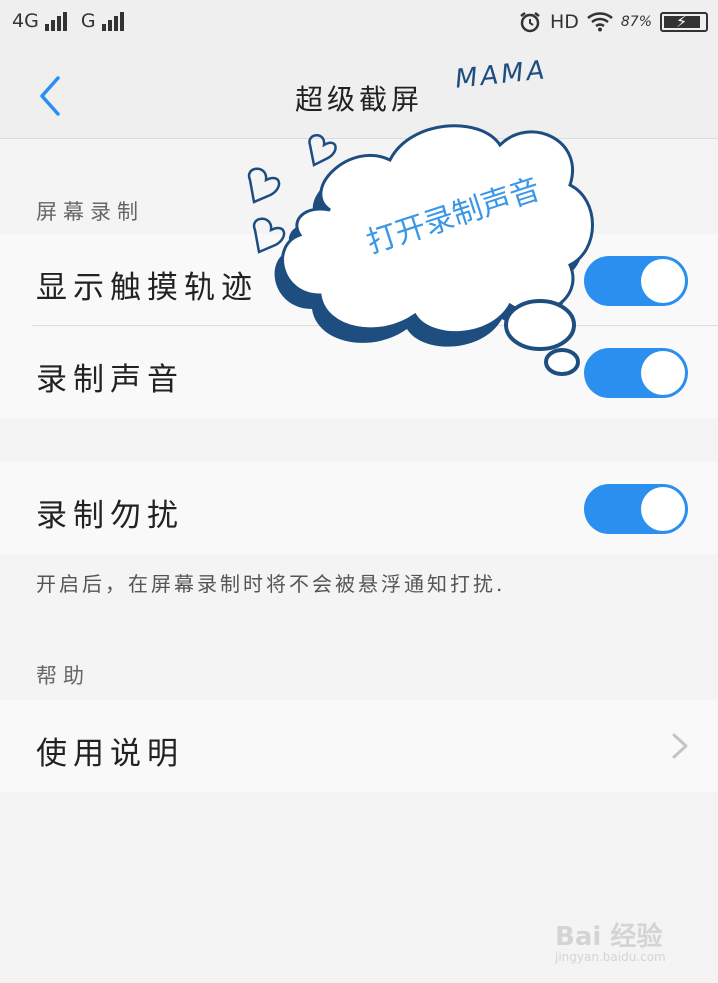 This screenshot has height=983, width=718. I want to click on setting-label: 使用说明, so click(110, 754).